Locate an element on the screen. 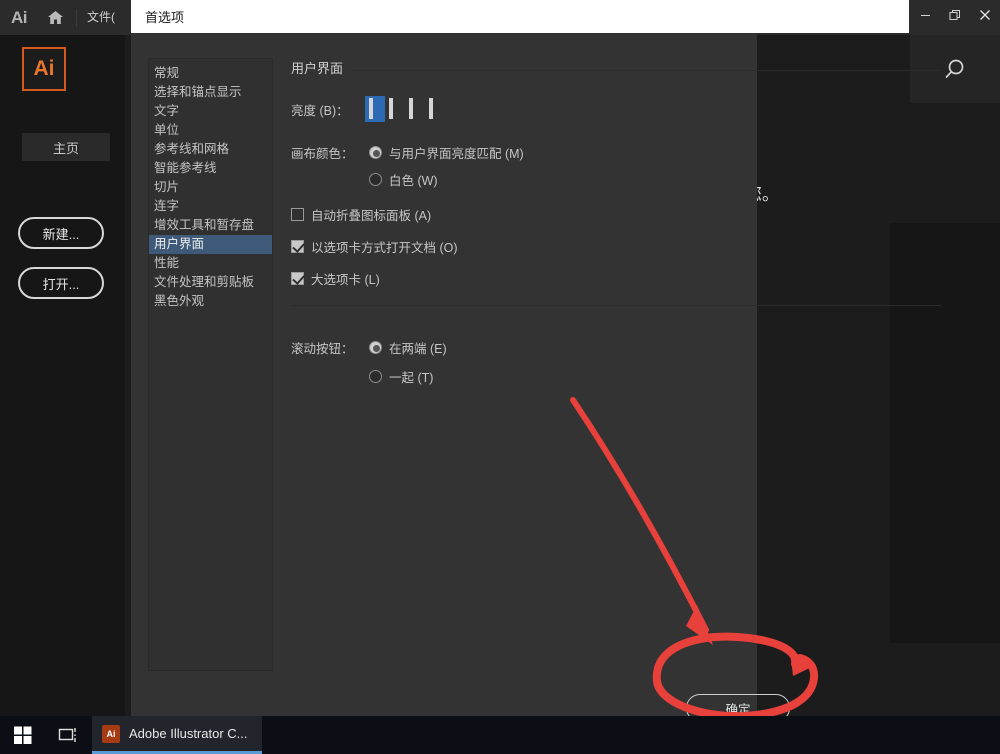 The width and height of the screenshot is (1000, 754). menu-file: 文件( is located at coordinates (101, 17).